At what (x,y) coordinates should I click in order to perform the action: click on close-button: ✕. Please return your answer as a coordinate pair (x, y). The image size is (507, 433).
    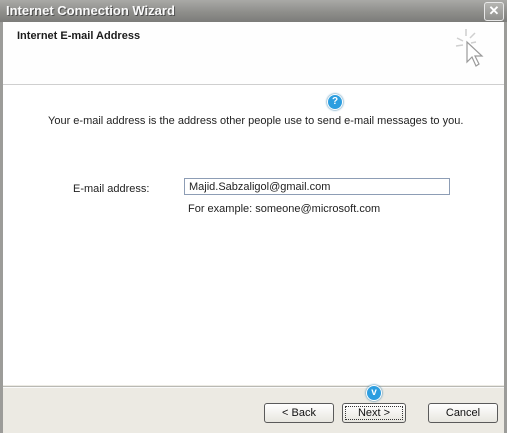
    Looking at the image, I should click on (494, 11).